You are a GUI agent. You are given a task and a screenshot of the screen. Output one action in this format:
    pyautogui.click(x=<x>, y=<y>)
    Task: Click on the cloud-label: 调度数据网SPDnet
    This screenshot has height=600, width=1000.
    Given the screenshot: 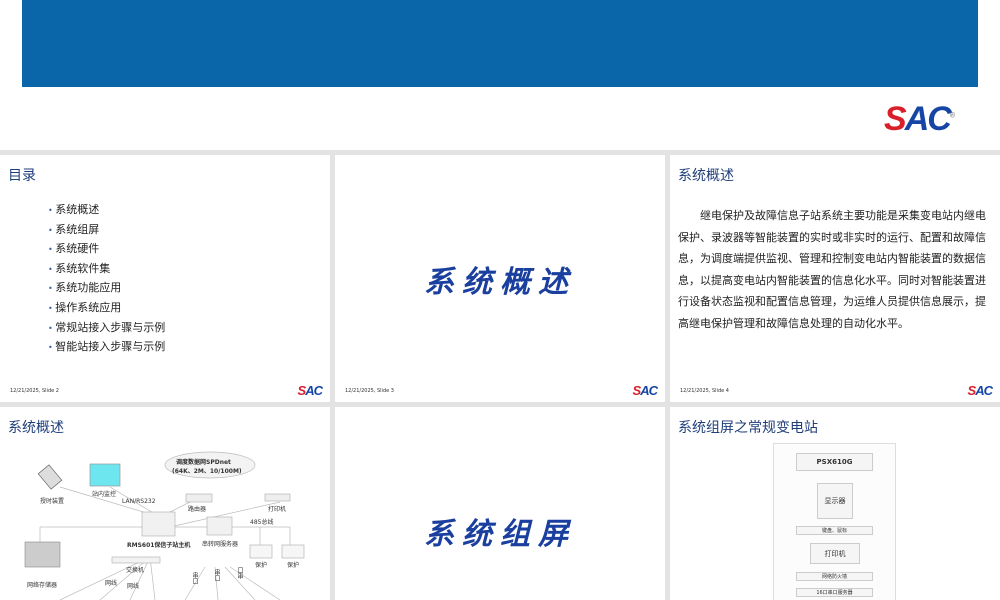 What is the action you would take?
    pyautogui.click(x=203, y=462)
    